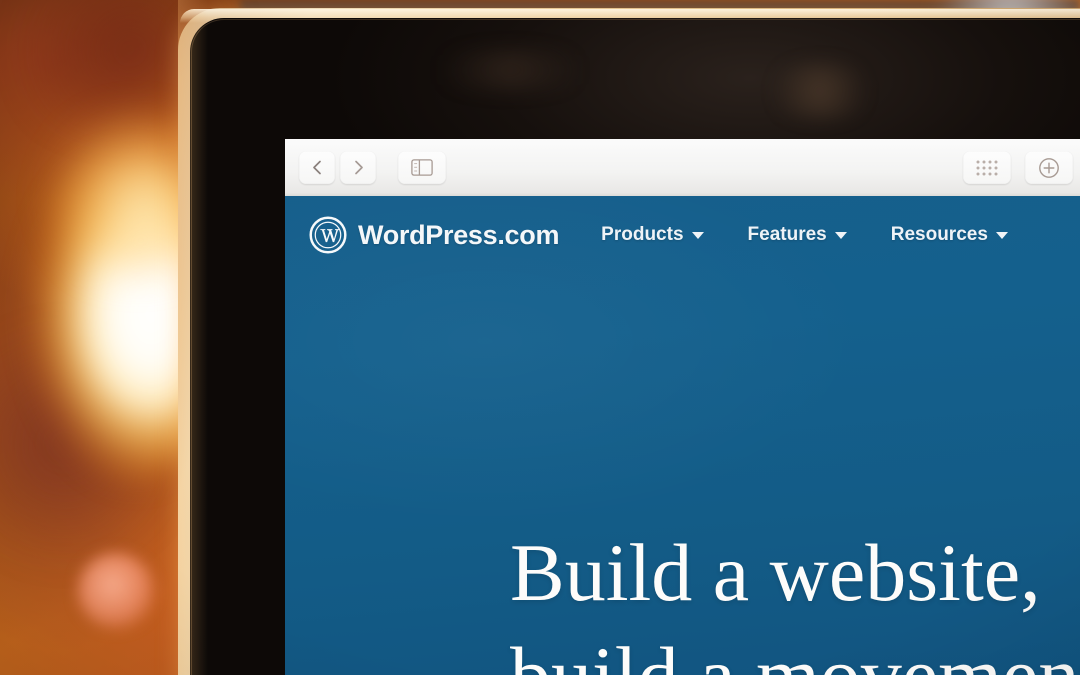 This screenshot has height=675, width=1080. I want to click on nav-item-resources: Resources, so click(949, 235).